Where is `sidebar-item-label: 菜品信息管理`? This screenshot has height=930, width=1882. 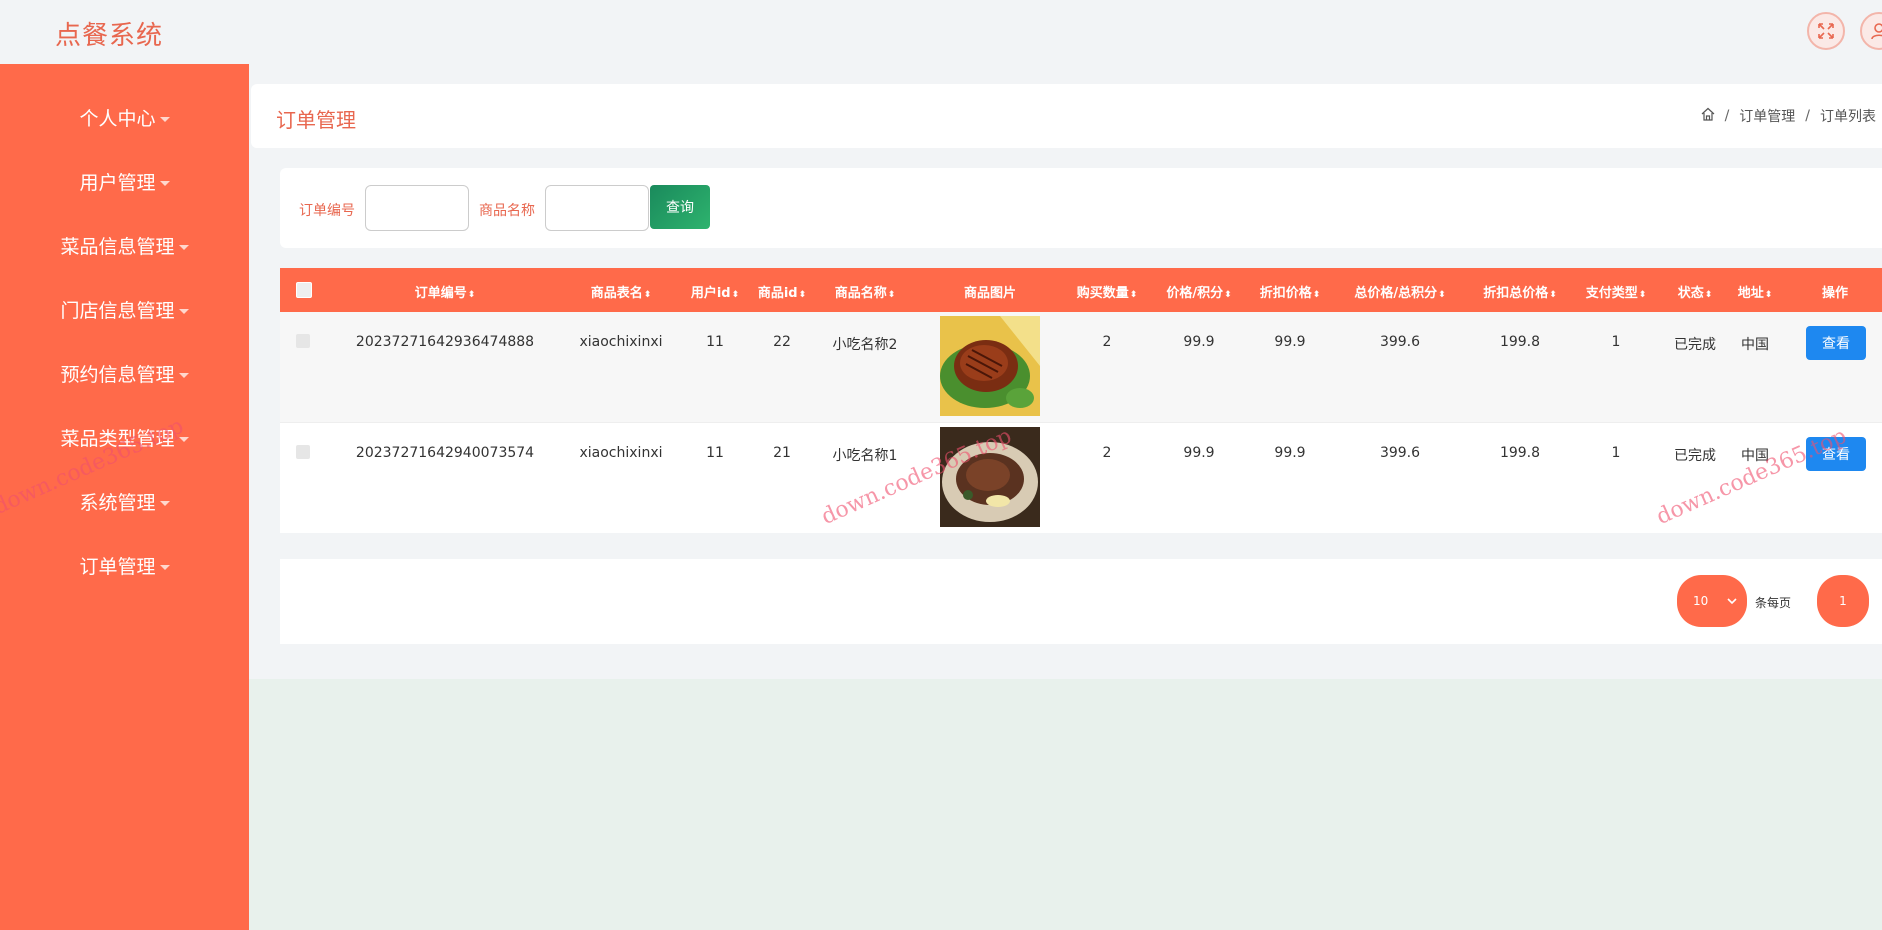
sidebar-item-label: 菜品信息管理 is located at coordinates (117, 247).